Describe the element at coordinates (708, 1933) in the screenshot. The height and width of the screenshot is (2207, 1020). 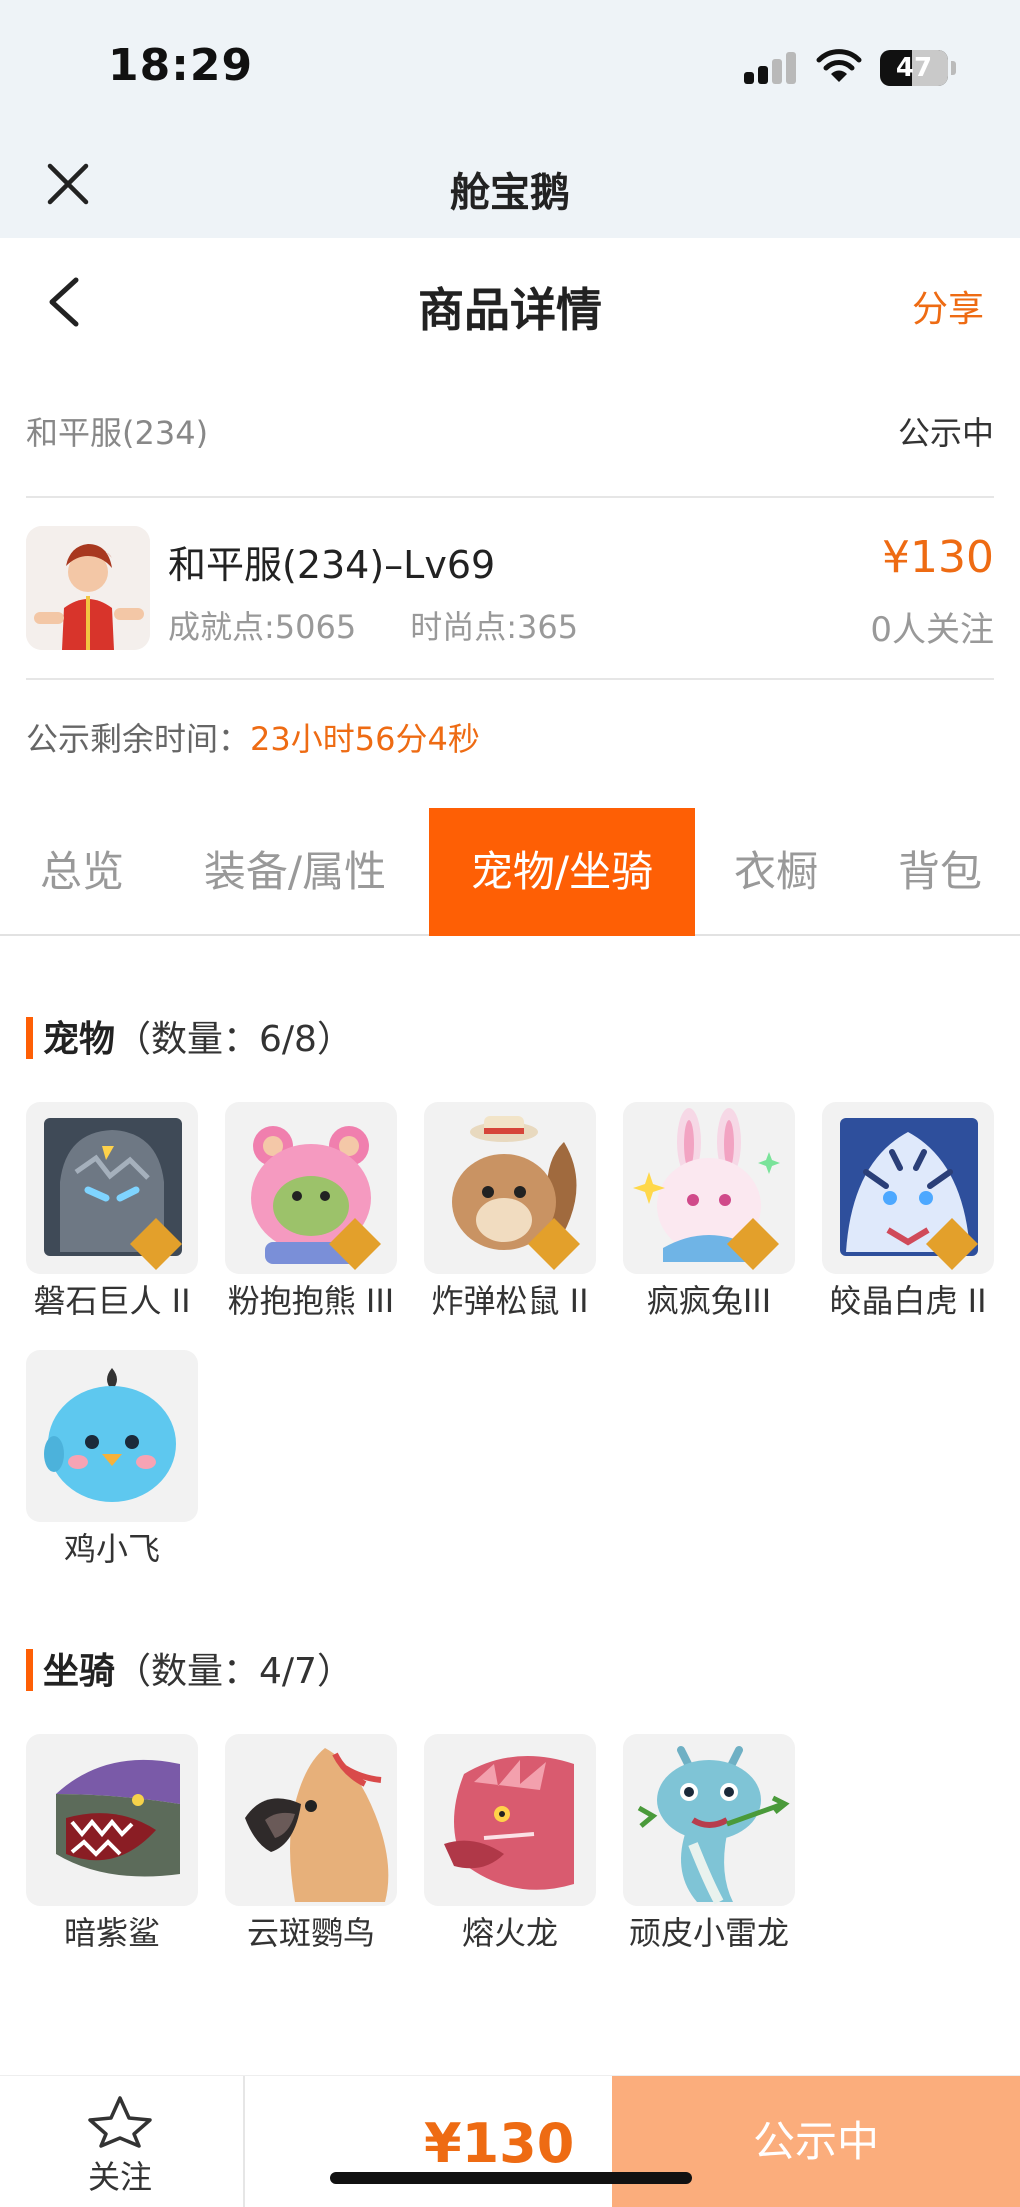
I see `mount-name: 顽皮小雷龙` at that location.